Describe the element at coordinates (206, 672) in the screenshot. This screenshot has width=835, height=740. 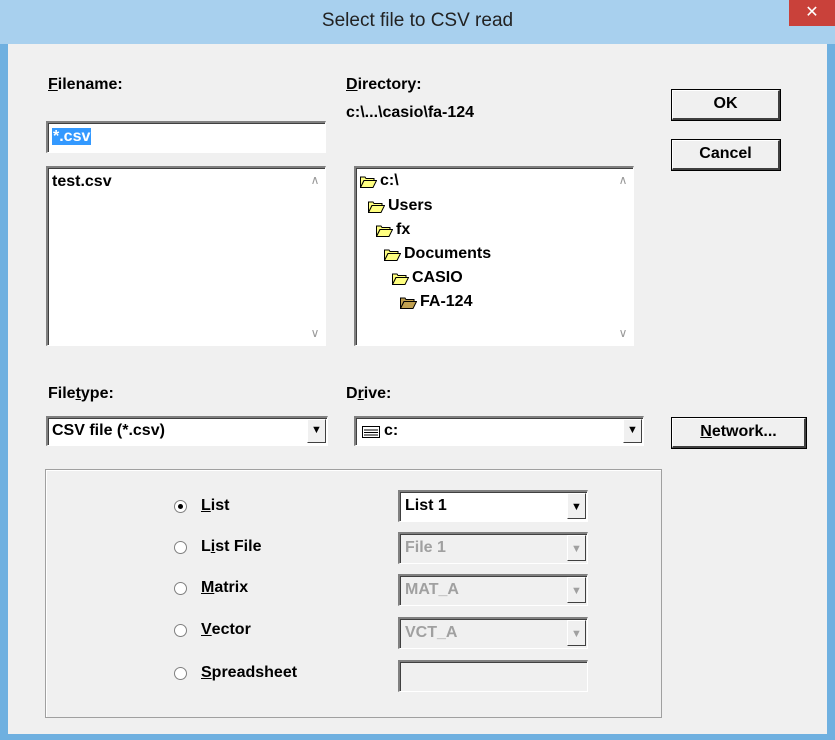
I see `radio-label-accel: S` at that location.